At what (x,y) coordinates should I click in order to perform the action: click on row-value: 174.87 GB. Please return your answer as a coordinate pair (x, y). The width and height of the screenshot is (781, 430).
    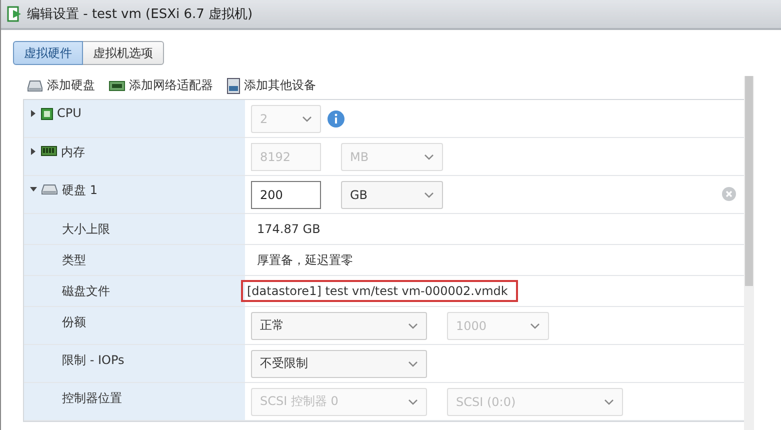
    Looking at the image, I should click on (289, 229).